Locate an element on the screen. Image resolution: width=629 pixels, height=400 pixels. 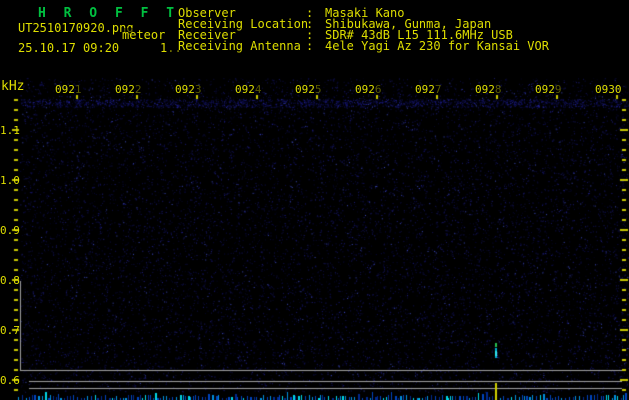
y-tick-label: 1.1 is located at coordinates (10, 130).